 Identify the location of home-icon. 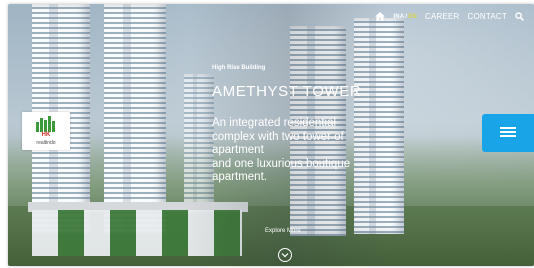
(380, 16).